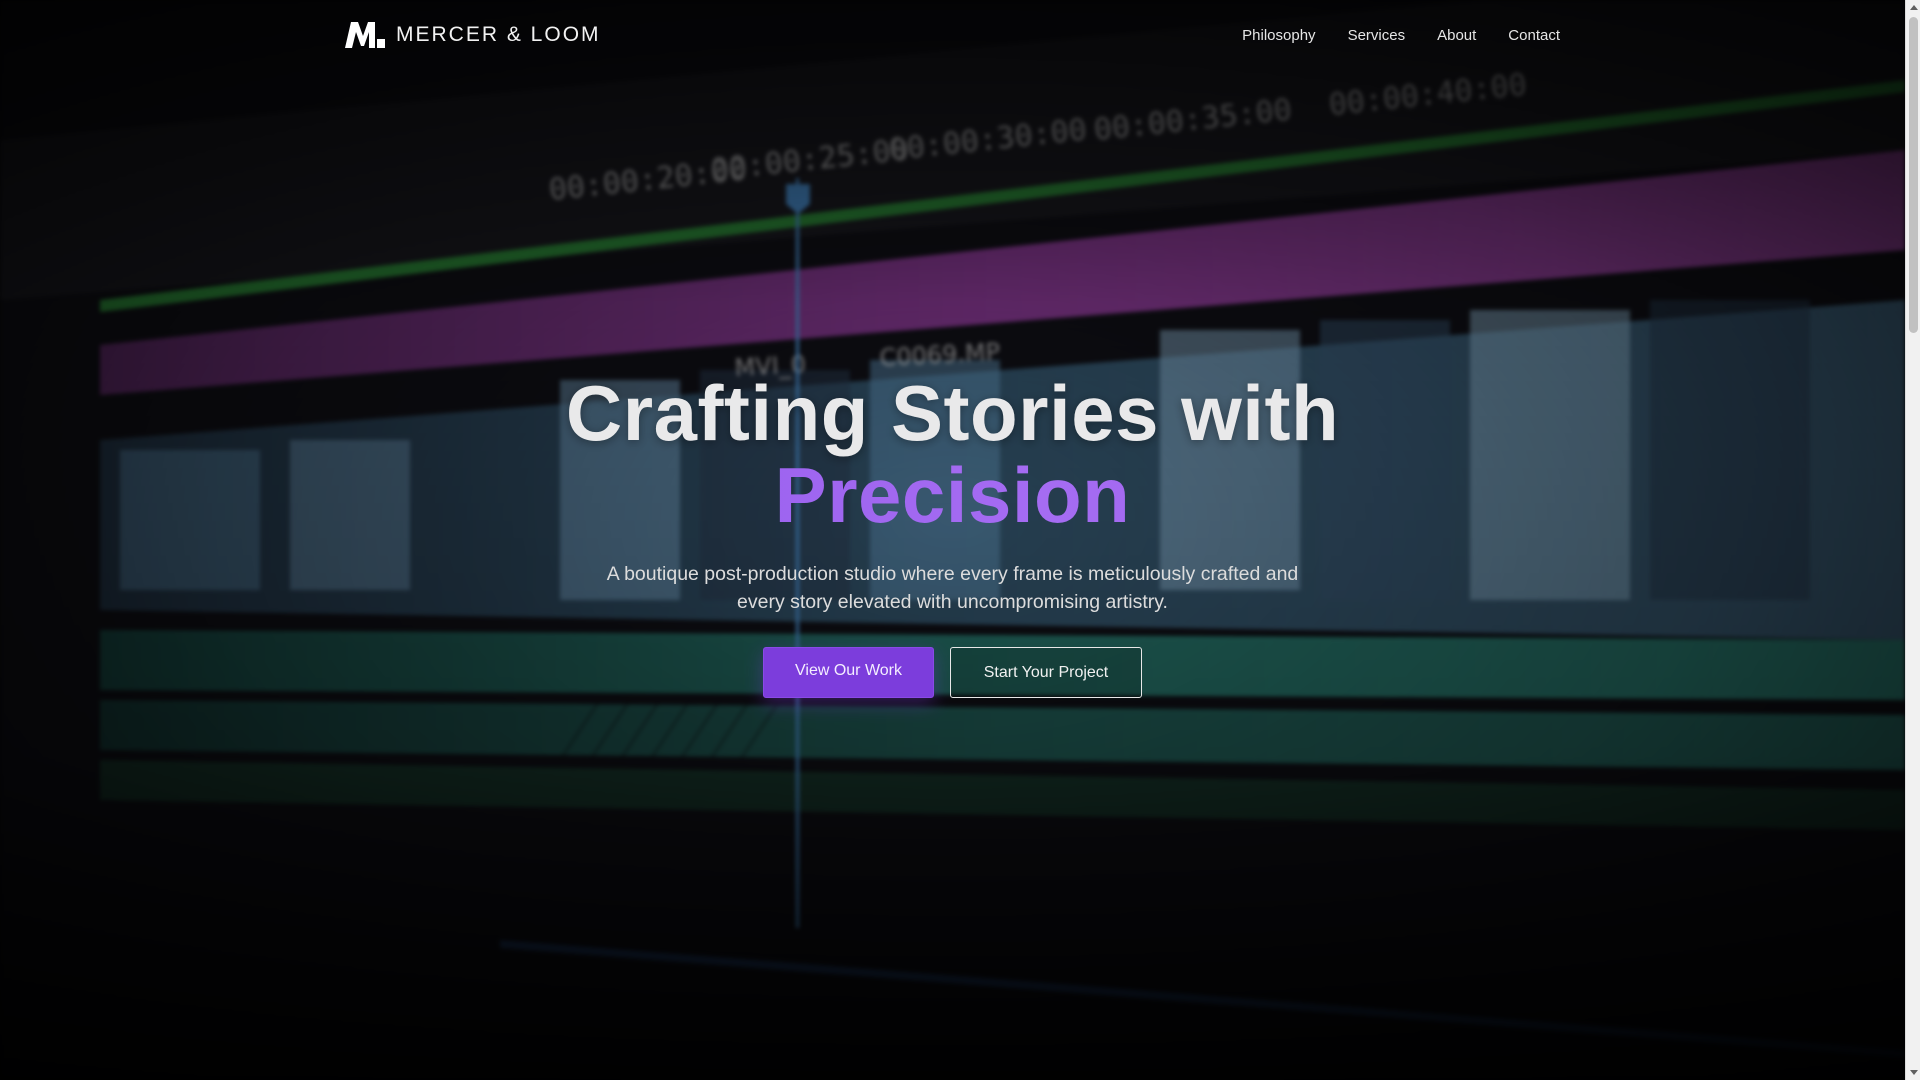 Image resolution: width=1920 pixels, height=1080 pixels. Describe the element at coordinates (1913, 175) in the screenshot. I see `scrollbar-thumb` at that location.